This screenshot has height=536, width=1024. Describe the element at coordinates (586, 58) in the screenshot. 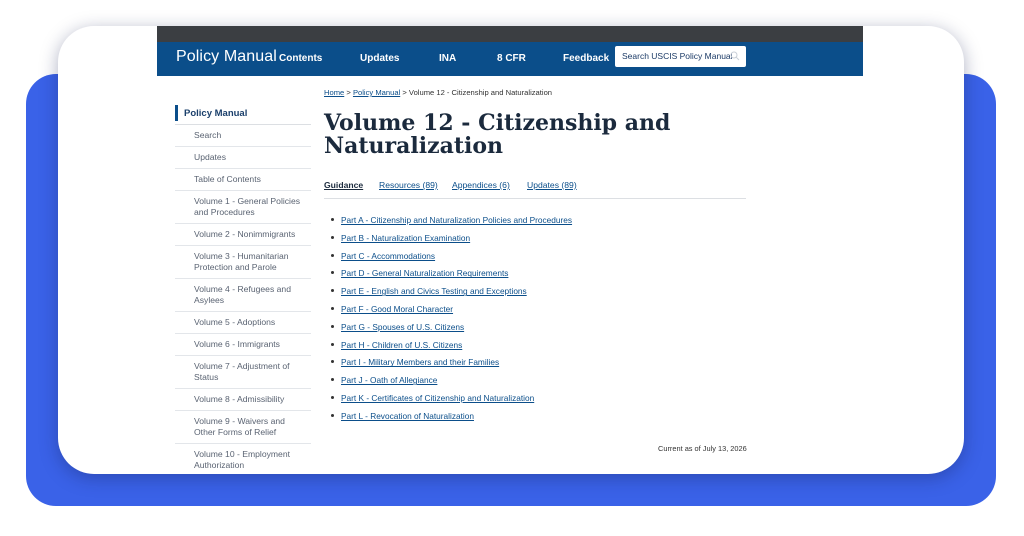

I see `nav-feedback: Feedback` at that location.